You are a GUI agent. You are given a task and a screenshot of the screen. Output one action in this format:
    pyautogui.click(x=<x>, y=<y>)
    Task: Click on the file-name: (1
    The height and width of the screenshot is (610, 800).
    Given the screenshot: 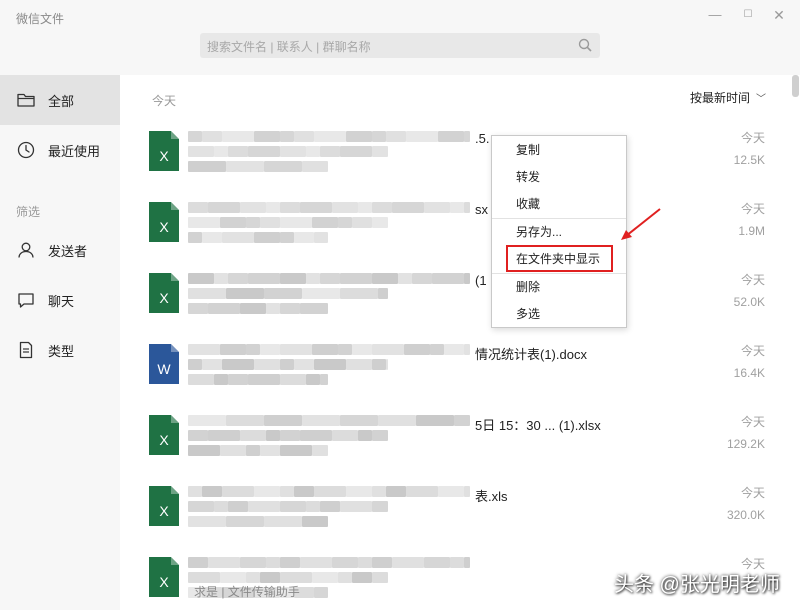 What is the action you would take?
    pyautogui.click(x=481, y=280)
    